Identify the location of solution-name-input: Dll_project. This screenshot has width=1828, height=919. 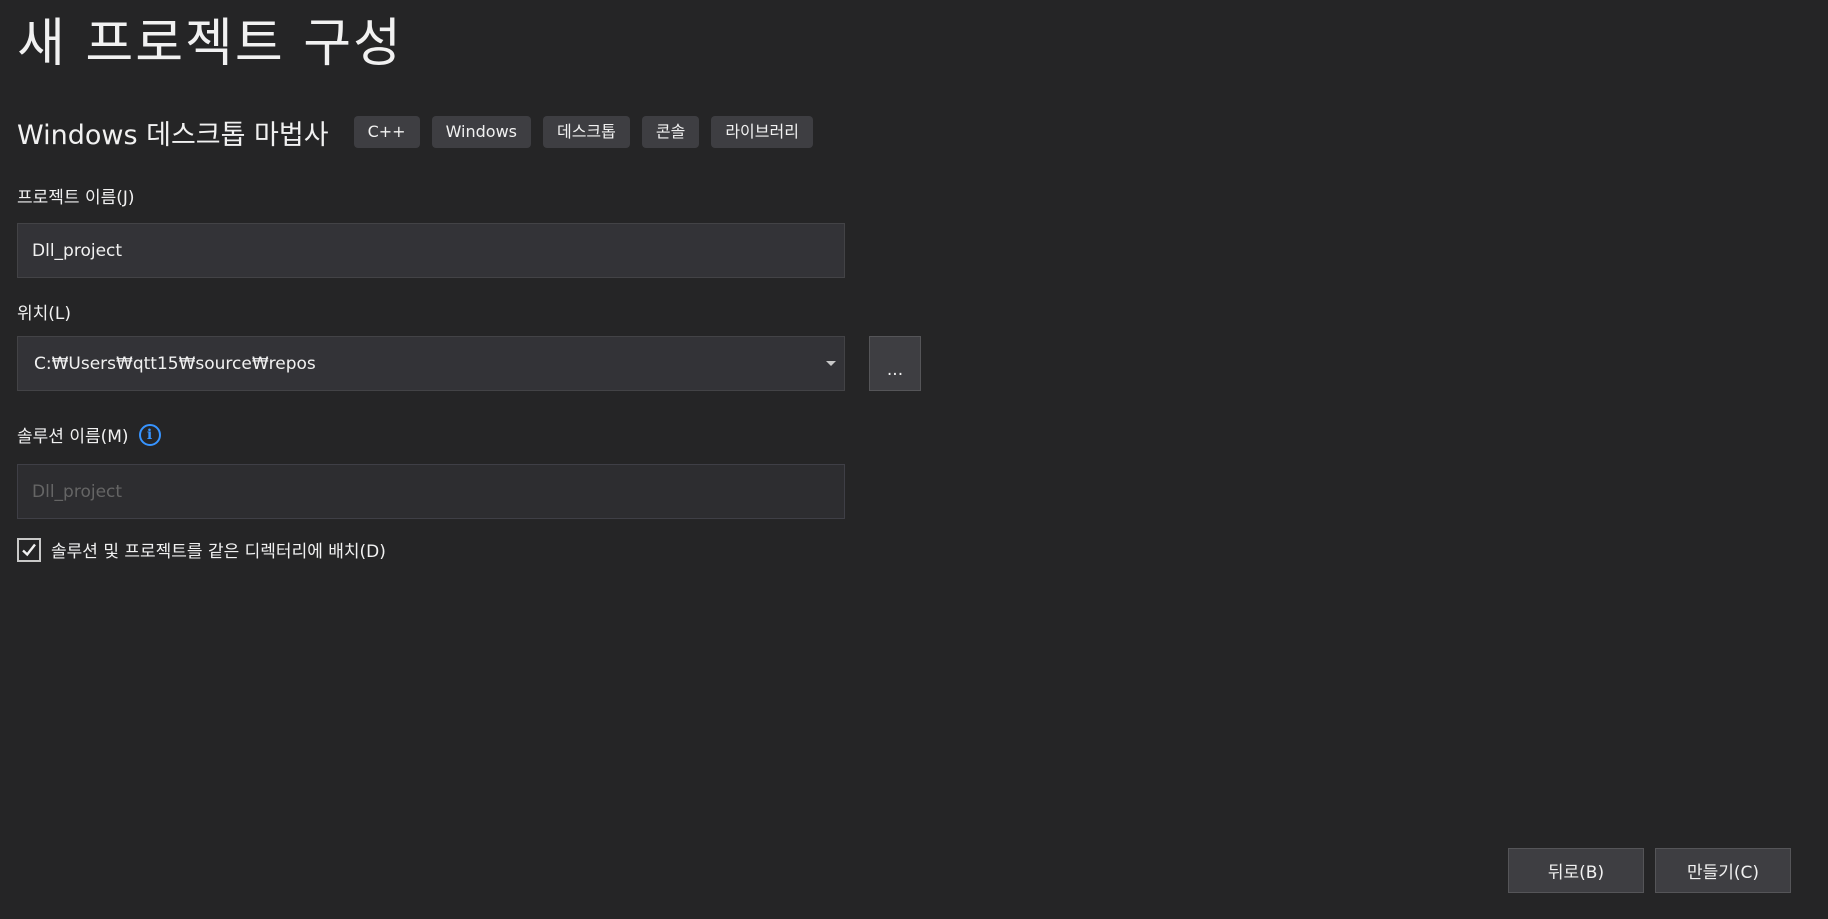
(431, 491).